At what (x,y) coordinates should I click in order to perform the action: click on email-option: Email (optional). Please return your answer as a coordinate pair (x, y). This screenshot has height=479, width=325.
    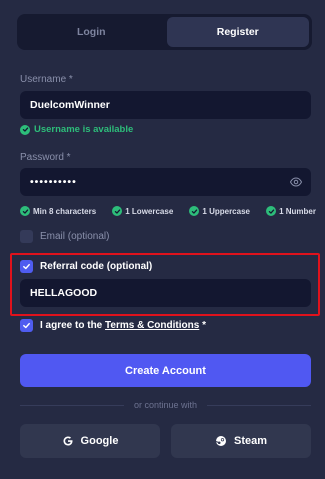
    Looking at the image, I should click on (64, 236).